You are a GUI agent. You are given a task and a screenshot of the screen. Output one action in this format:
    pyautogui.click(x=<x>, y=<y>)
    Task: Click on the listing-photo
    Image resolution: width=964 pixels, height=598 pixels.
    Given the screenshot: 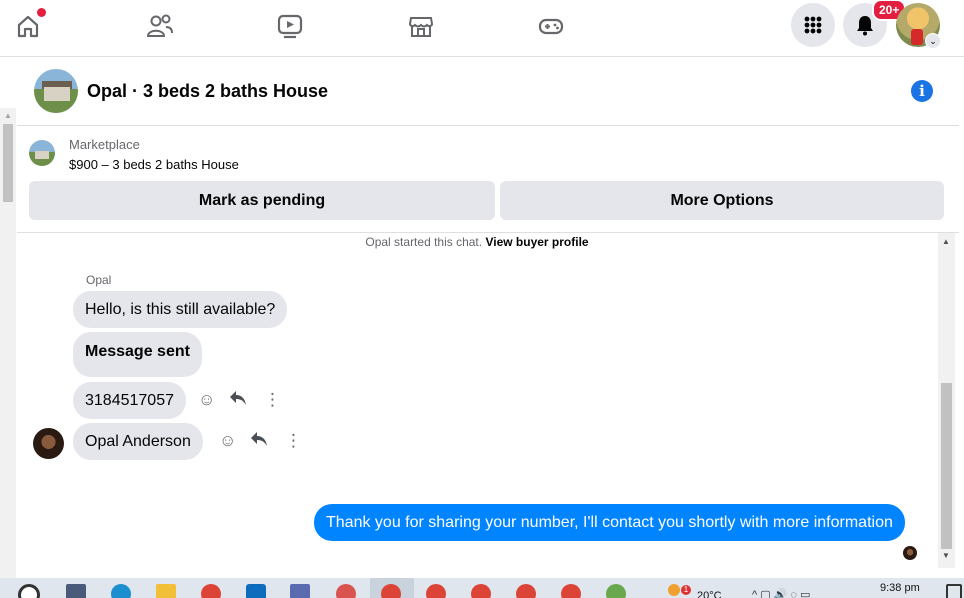 What is the action you would take?
    pyautogui.click(x=56, y=91)
    